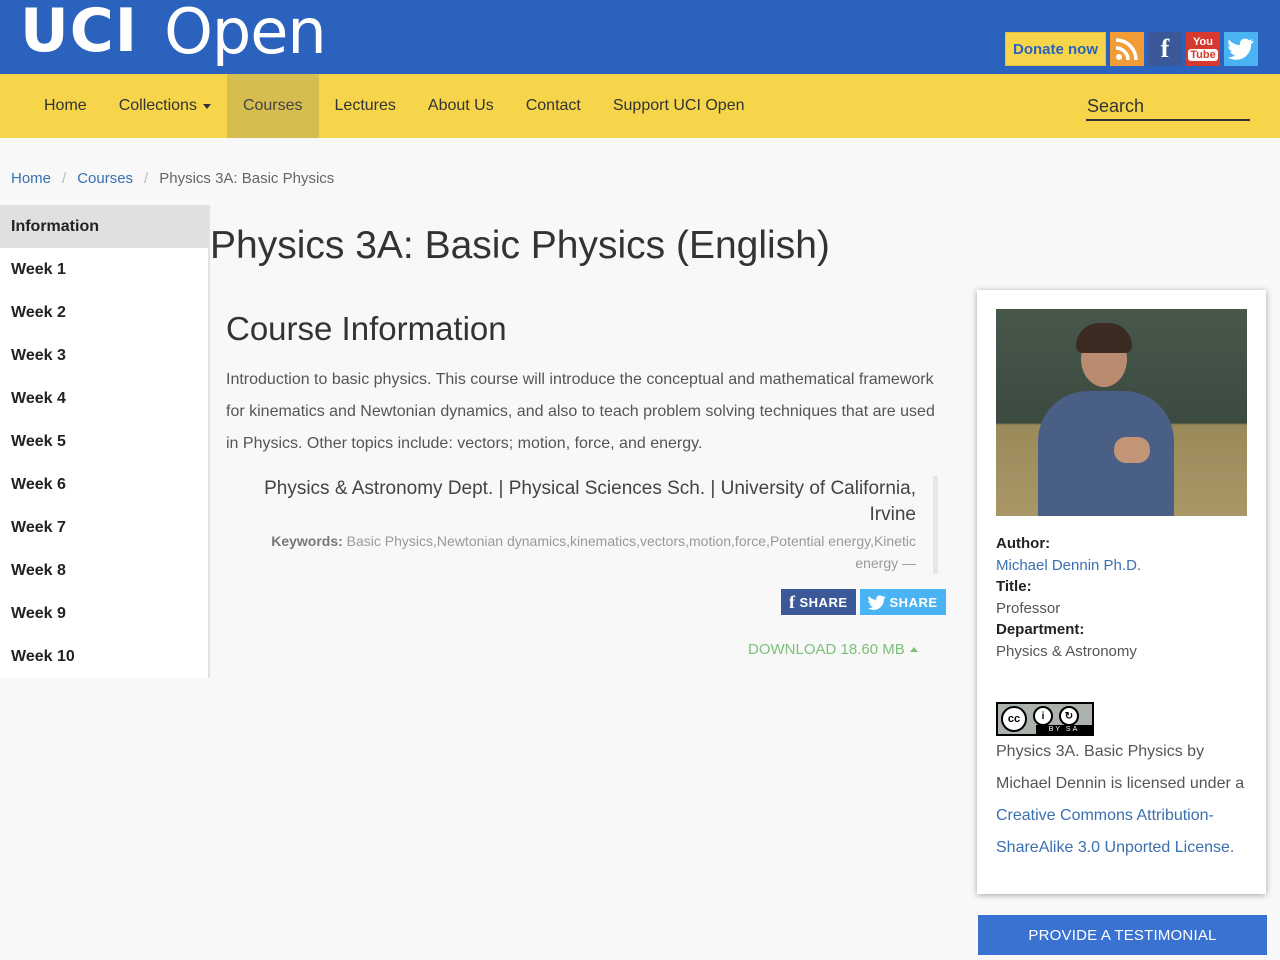  I want to click on download-link: DOWNLOAD 18.60 MB, so click(833, 649).